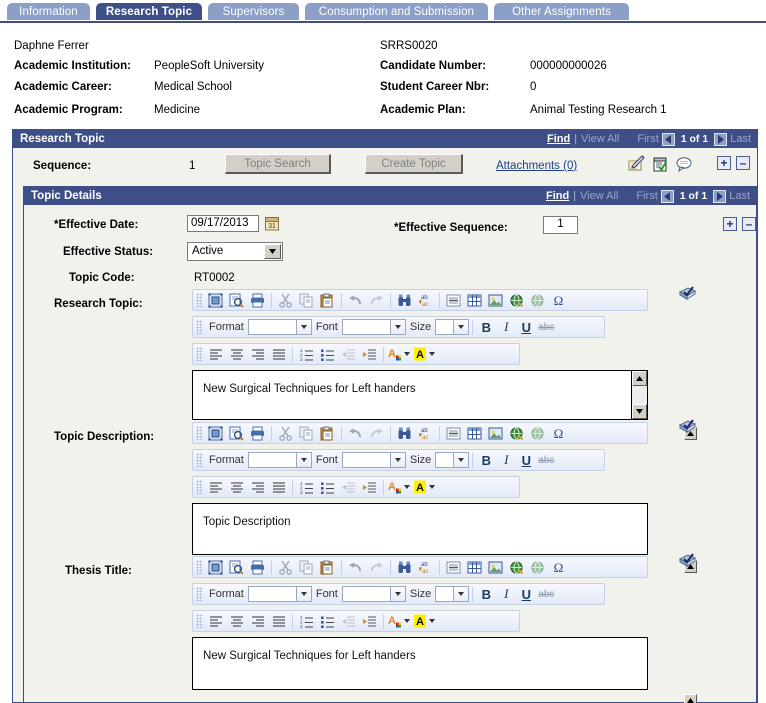  What do you see at coordinates (453, 300) in the screenshot?
I see `horizontal-rule-icon` at bounding box center [453, 300].